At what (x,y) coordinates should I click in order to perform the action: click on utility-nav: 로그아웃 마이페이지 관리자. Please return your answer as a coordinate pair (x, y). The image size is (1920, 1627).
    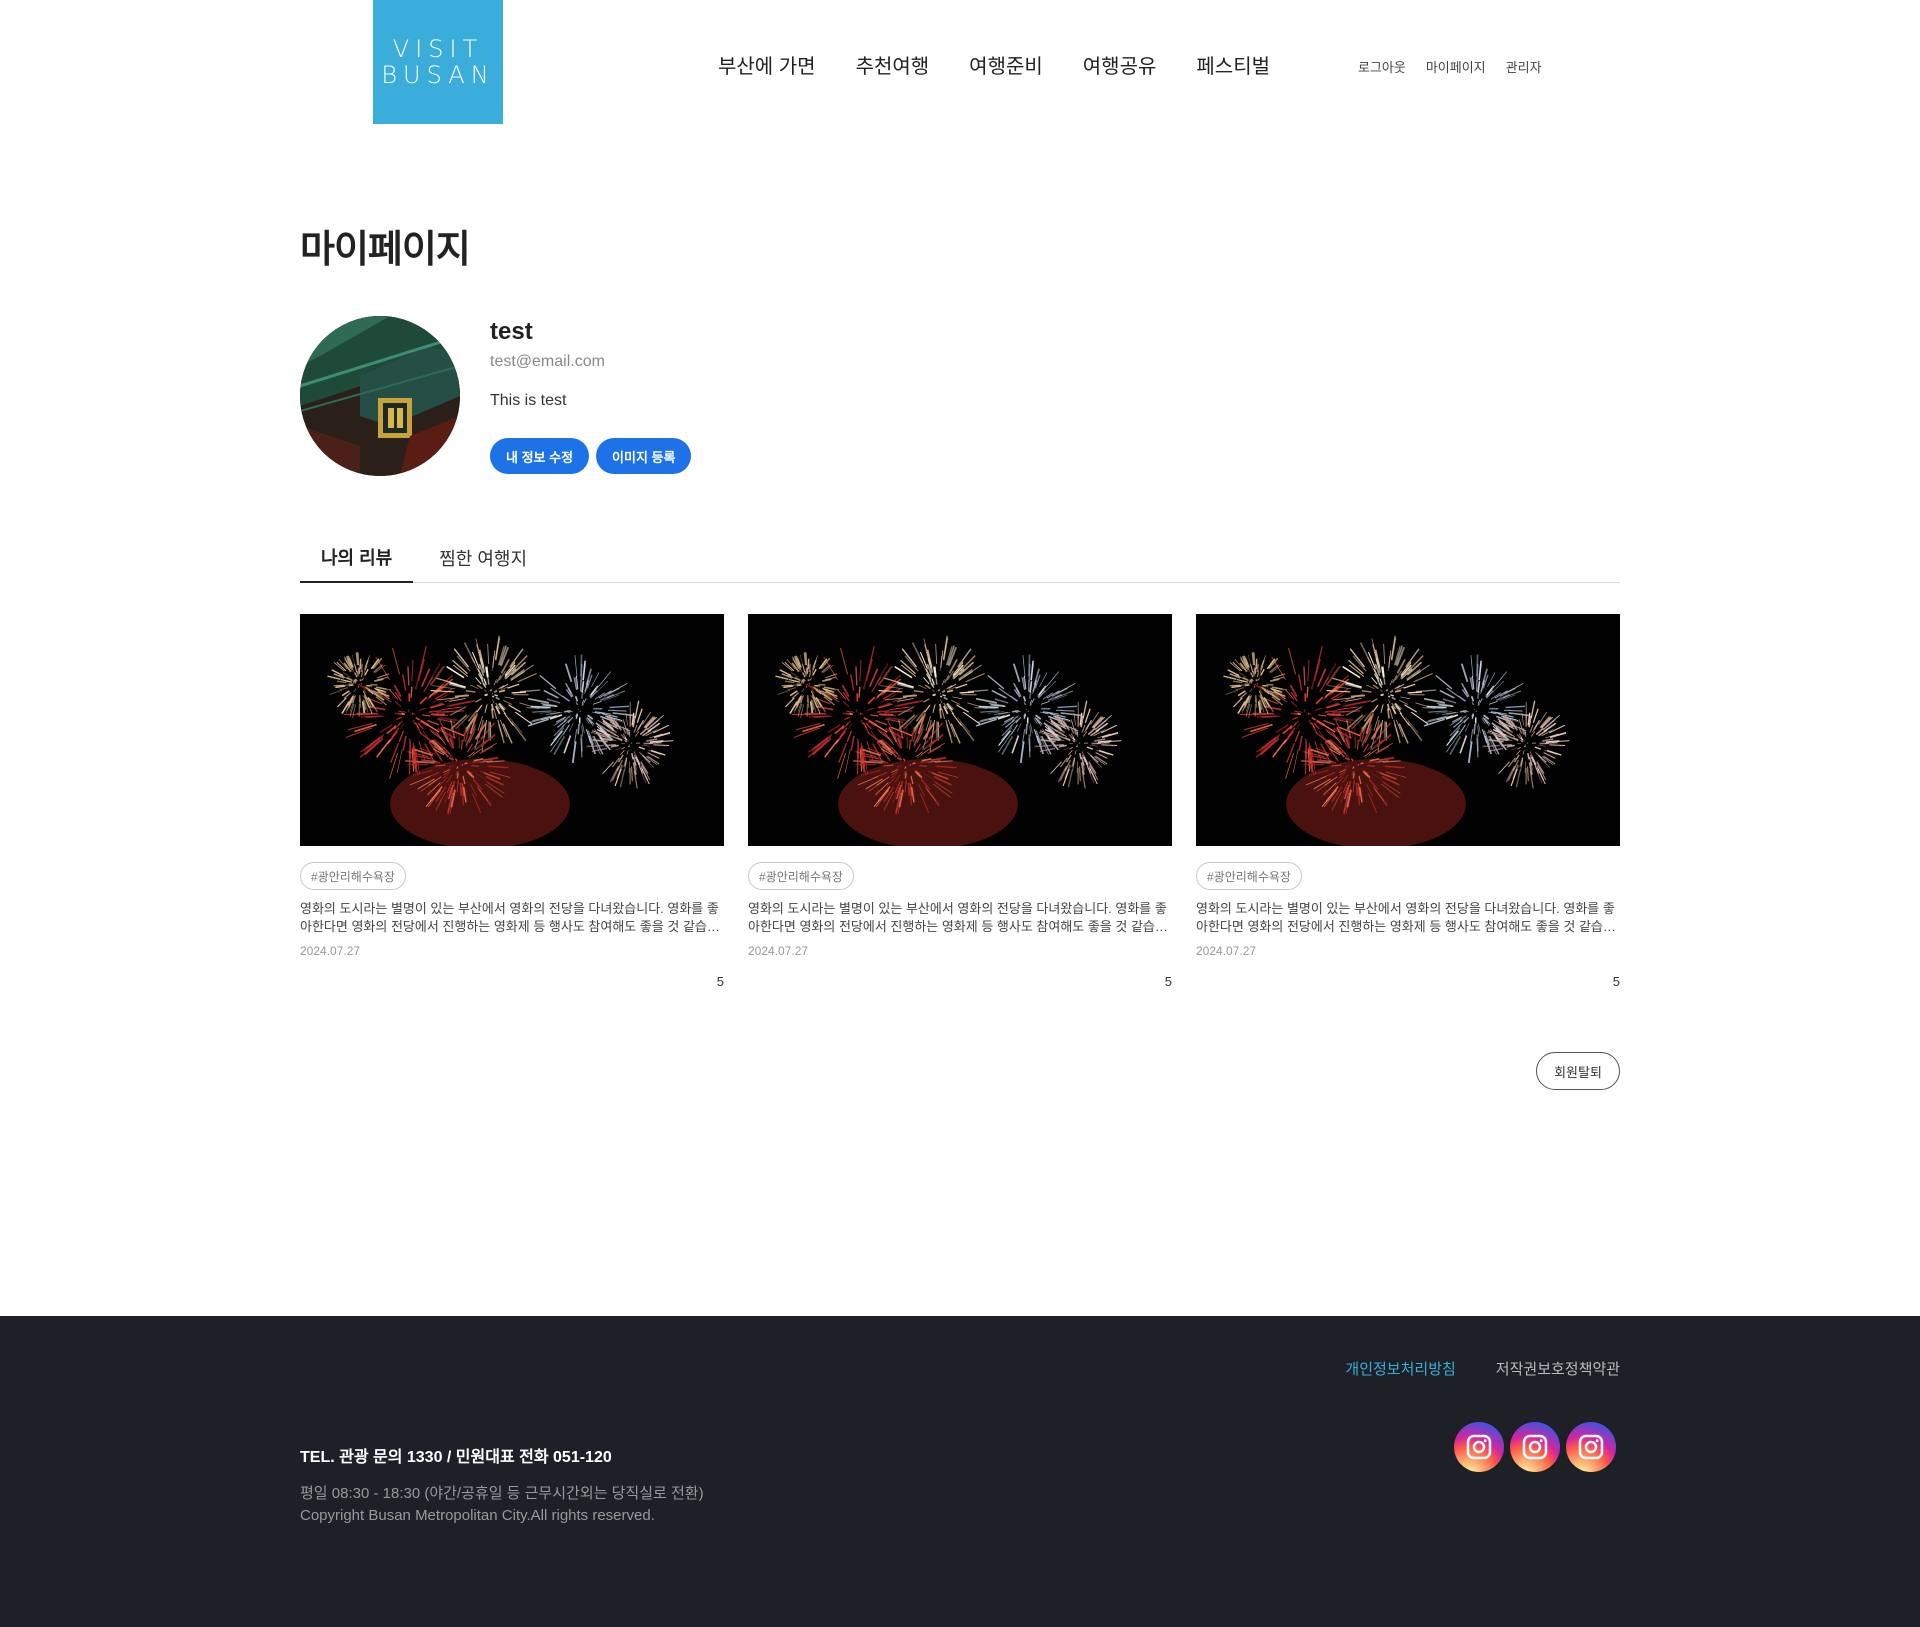
    Looking at the image, I should click on (1450, 66).